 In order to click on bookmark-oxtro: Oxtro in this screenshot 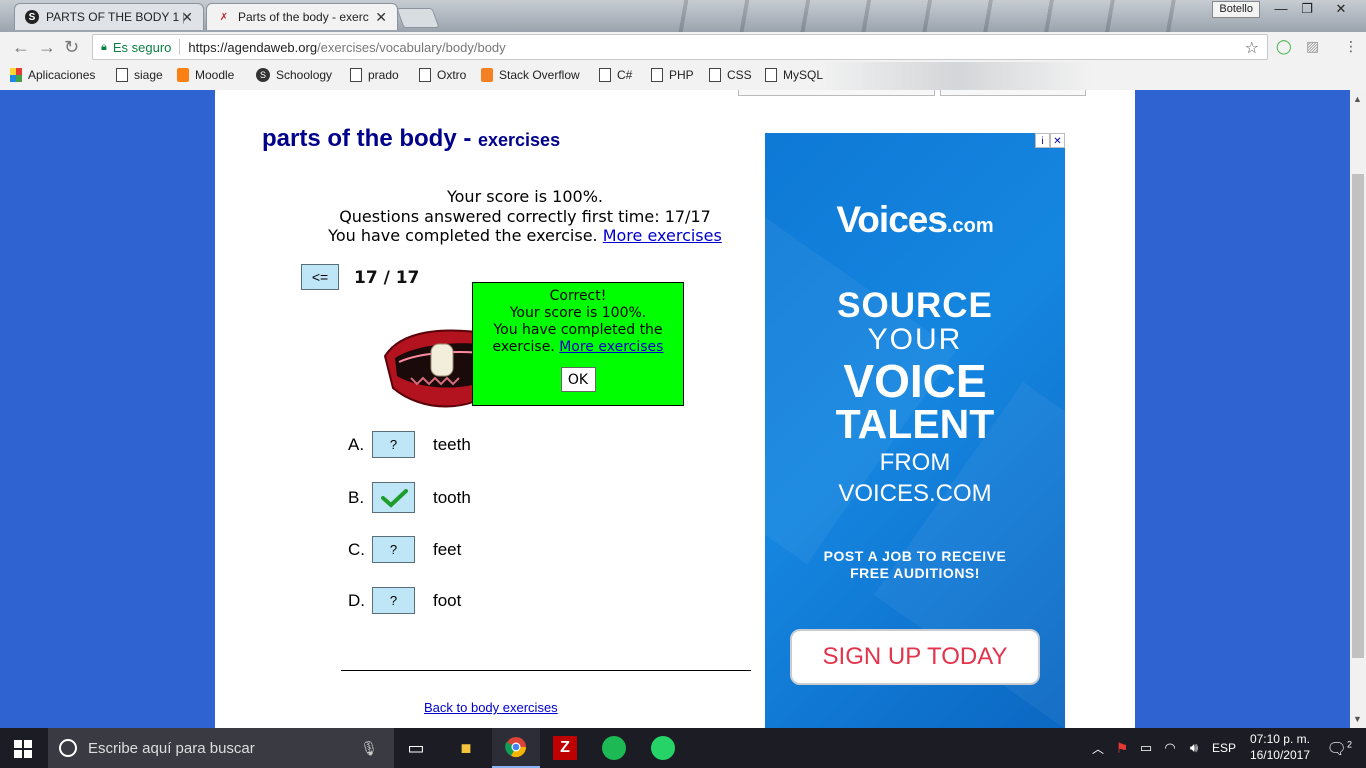, I will do `click(442, 75)`.